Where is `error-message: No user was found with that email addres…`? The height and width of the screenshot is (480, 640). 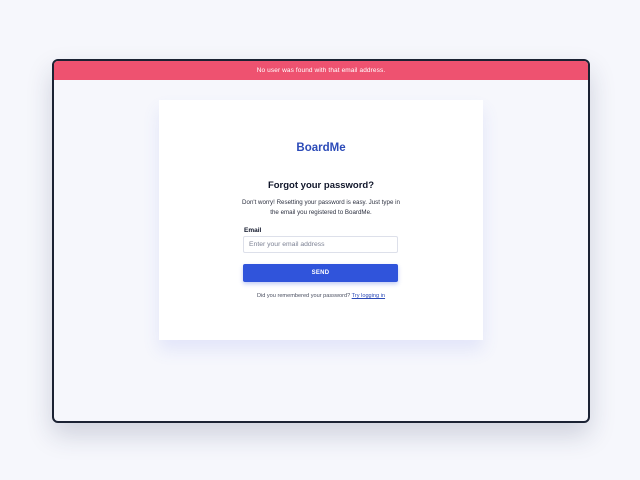 error-message: No user was found with that email addres… is located at coordinates (321, 70).